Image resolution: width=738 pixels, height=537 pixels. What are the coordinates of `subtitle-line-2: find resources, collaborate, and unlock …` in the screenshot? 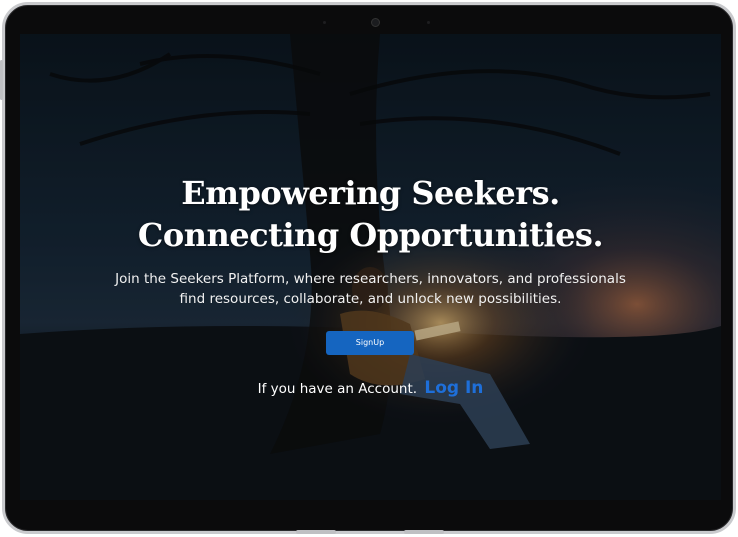 It's located at (370, 299).